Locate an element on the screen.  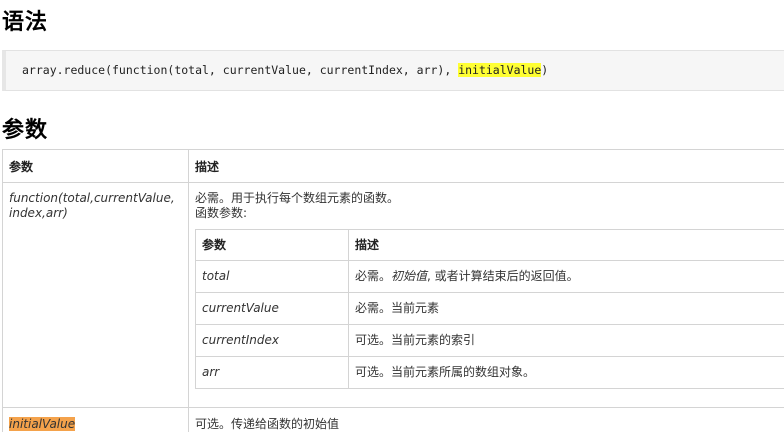
arg-desc-italic: 初始值 is located at coordinates (409, 276).